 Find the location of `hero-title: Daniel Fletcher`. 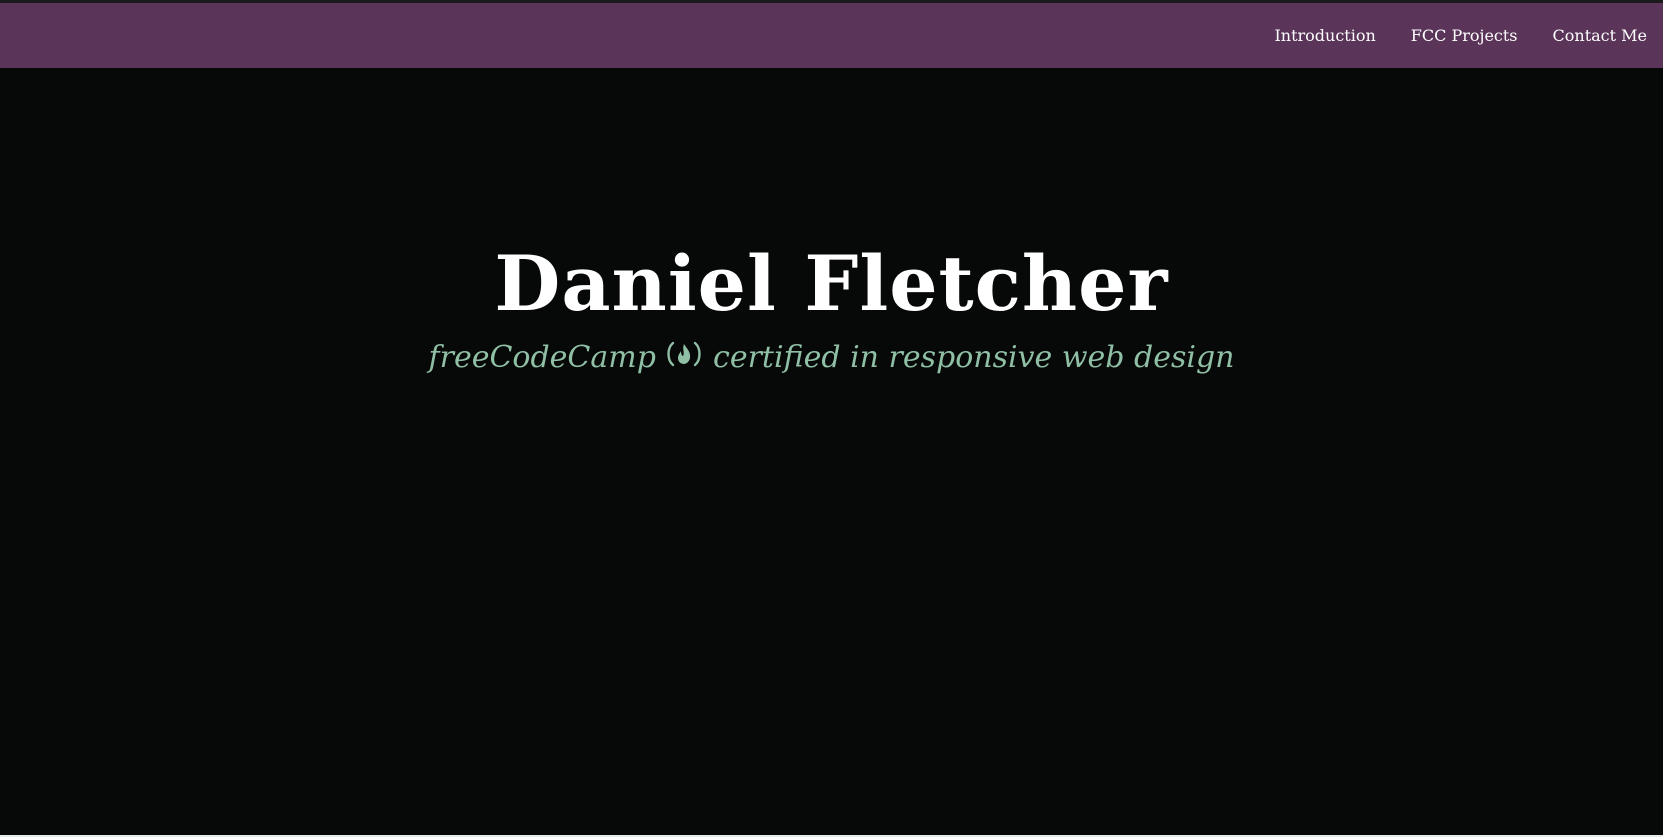

hero-title: Daniel Fletcher is located at coordinates (831, 283).